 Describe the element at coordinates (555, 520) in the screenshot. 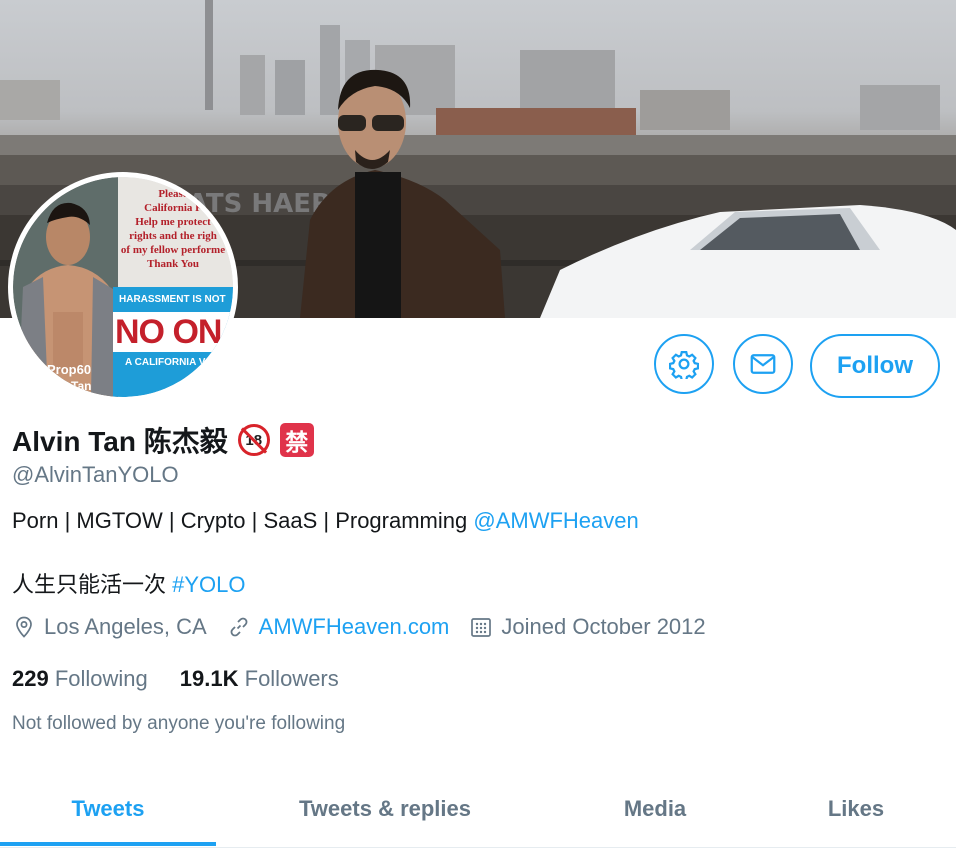

I see `bio-mention-link: @AMWFHeaven` at that location.